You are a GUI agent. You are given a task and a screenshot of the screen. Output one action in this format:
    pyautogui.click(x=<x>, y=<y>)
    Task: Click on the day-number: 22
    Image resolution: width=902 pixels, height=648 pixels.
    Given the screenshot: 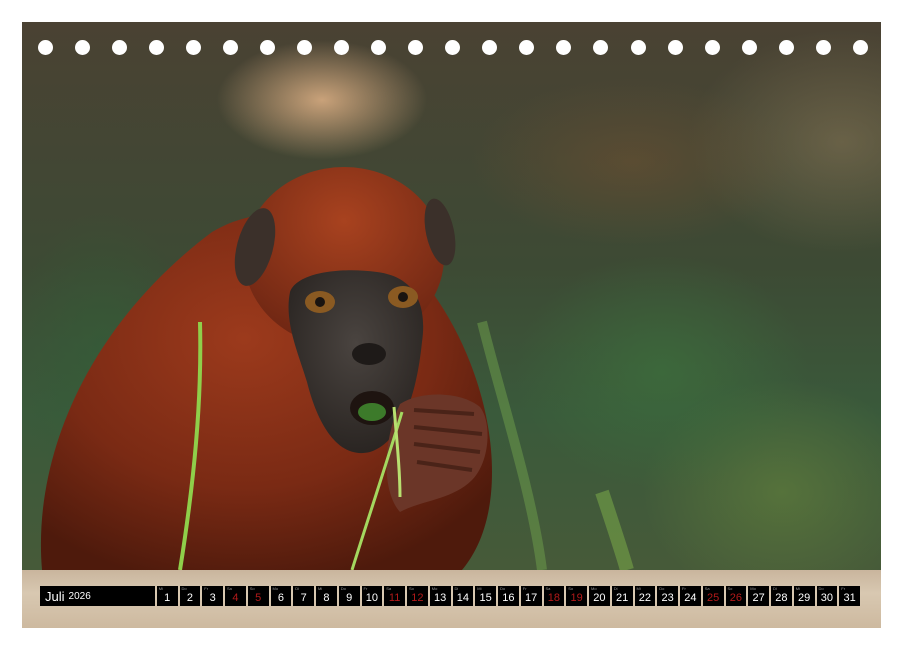 What is the action you would take?
    pyautogui.click(x=644, y=598)
    